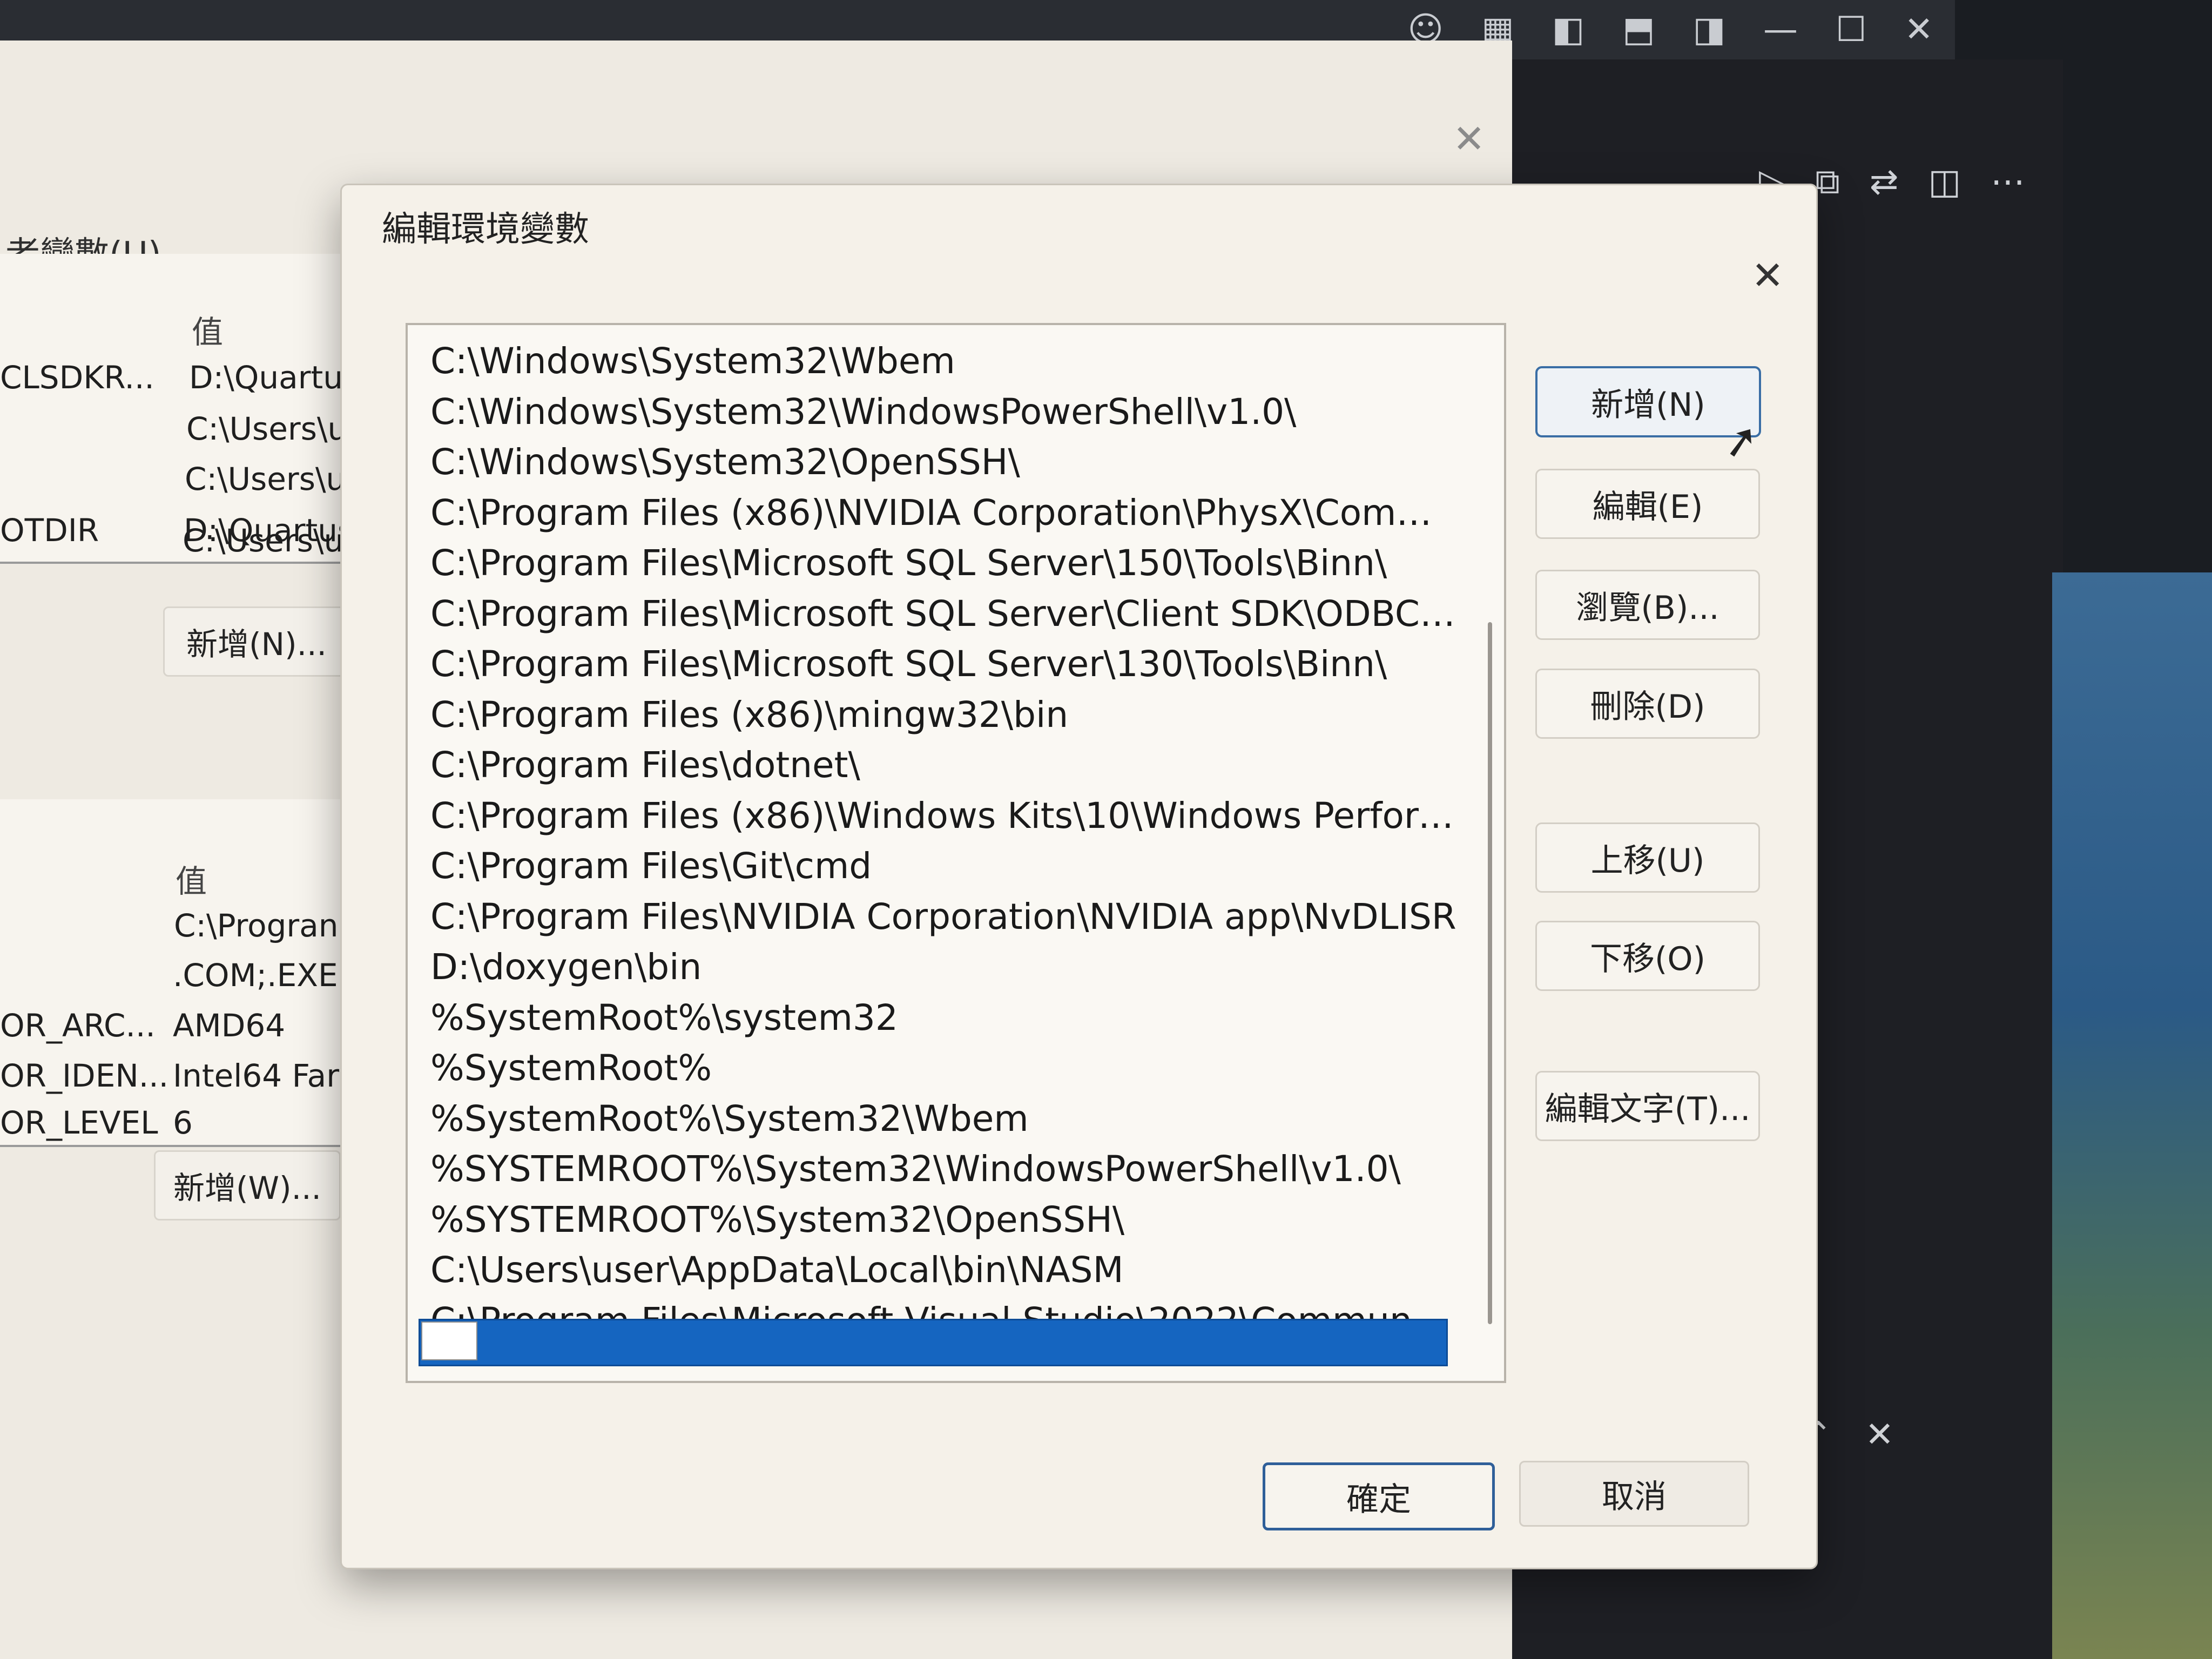 Image resolution: width=2212 pixels, height=1659 pixels. I want to click on dialog-title: 編輯環境變數, so click(485, 229).